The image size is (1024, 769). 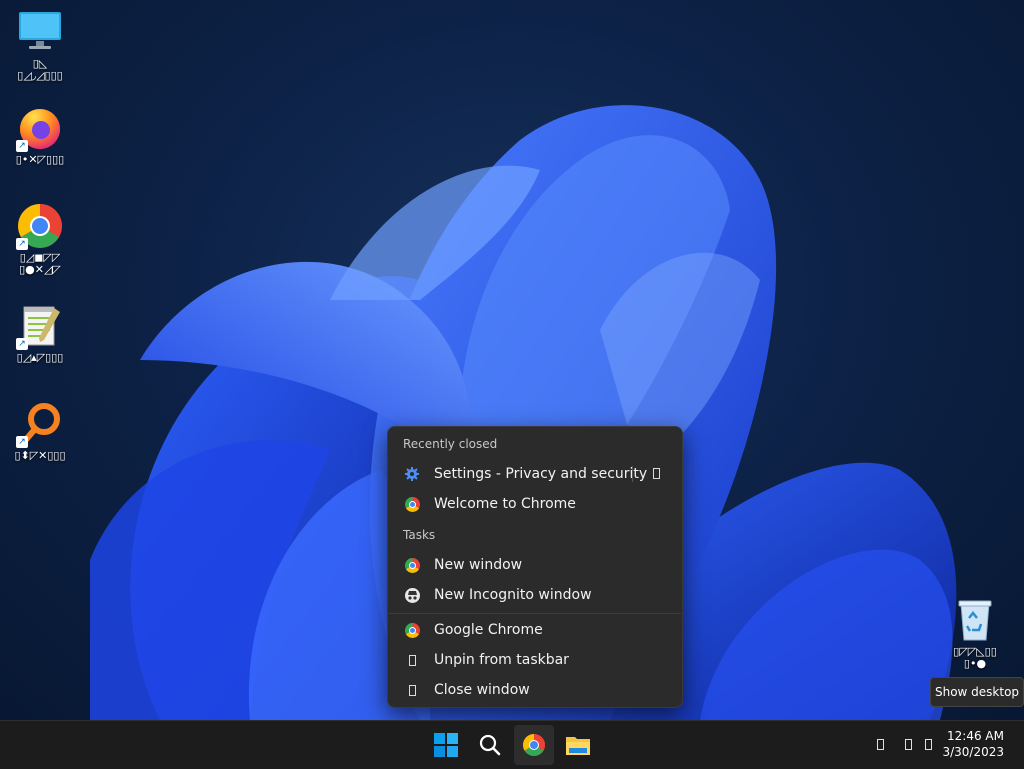 What do you see at coordinates (40, 357) in the screenshot?
I see `desktop-icon-label: ▯◿▴◸▯▯▯` at bounding box center [40, 357].